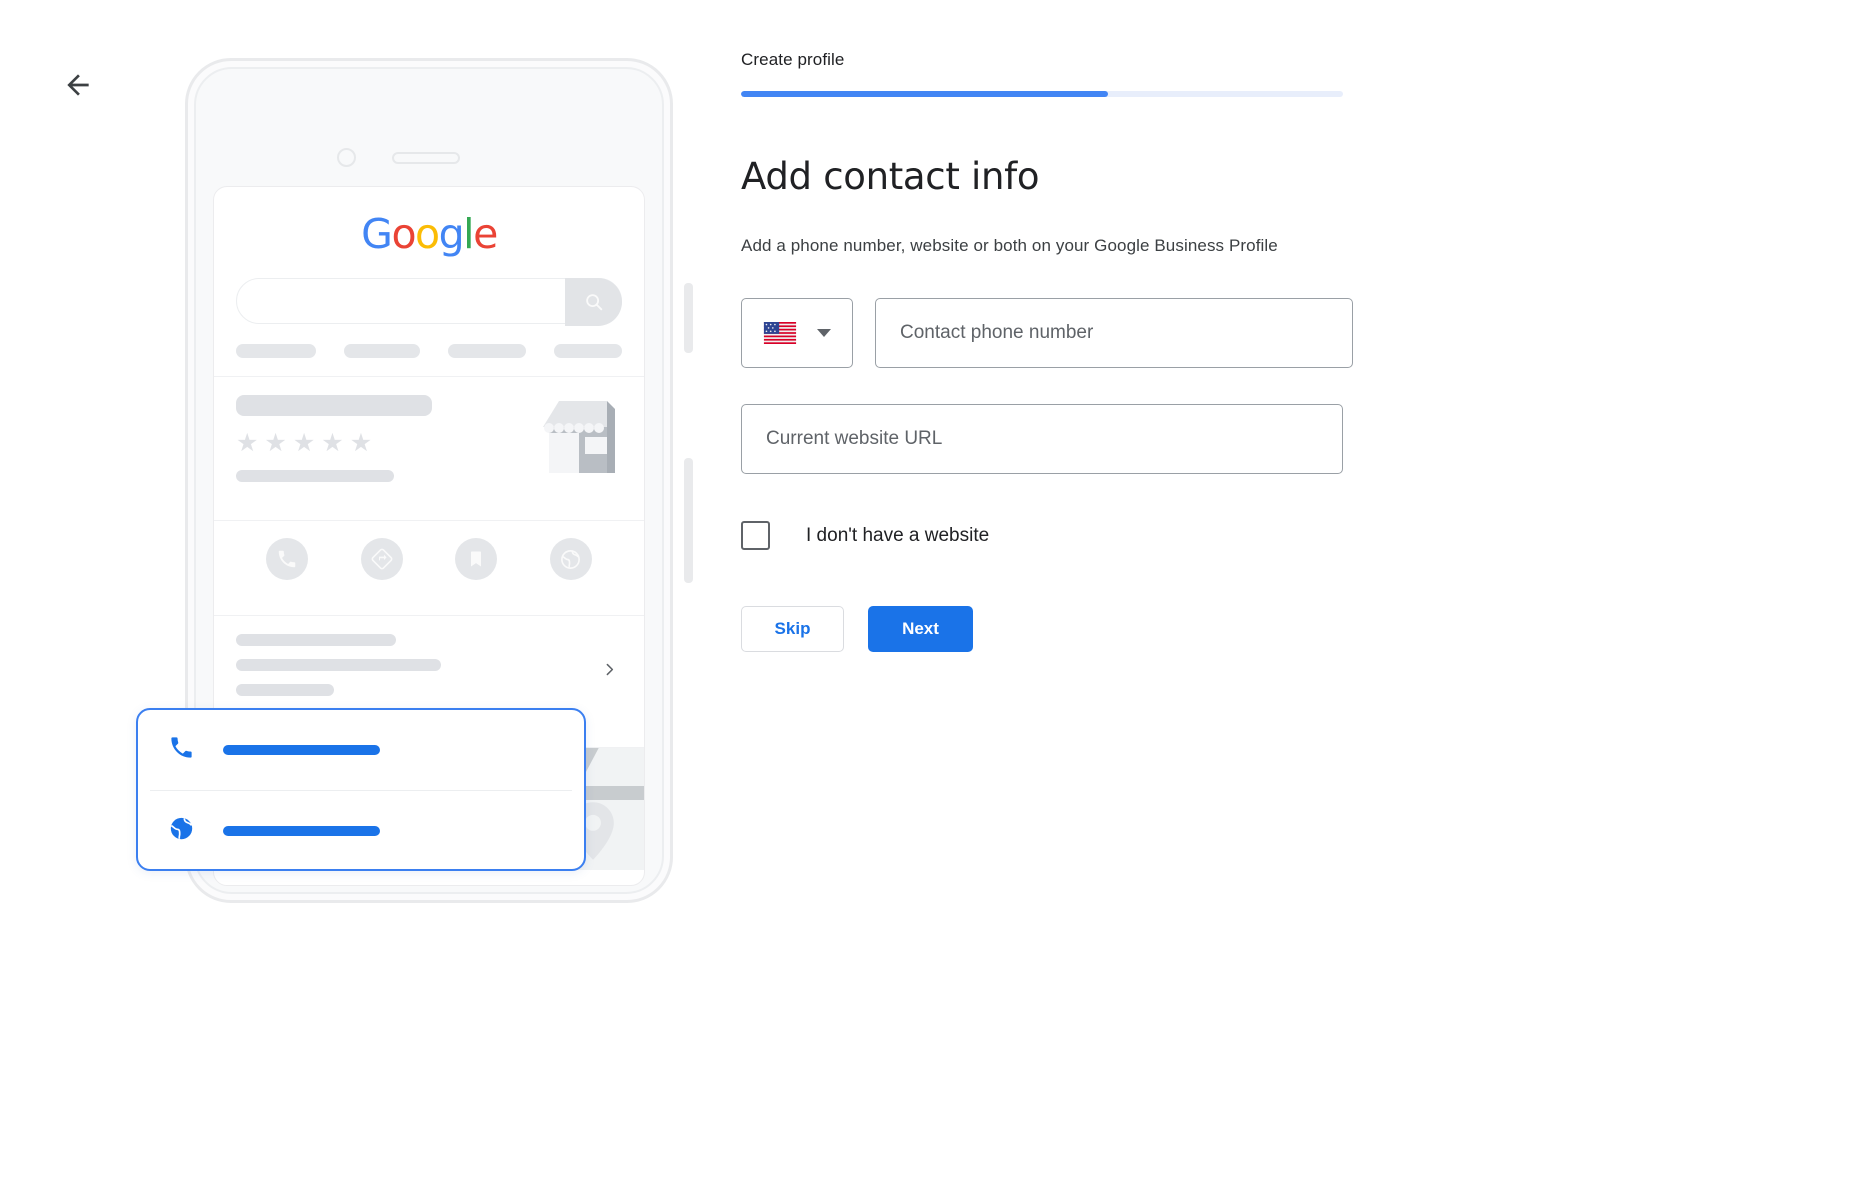  I want to click on phone-camera-icon, so click(346, 157).